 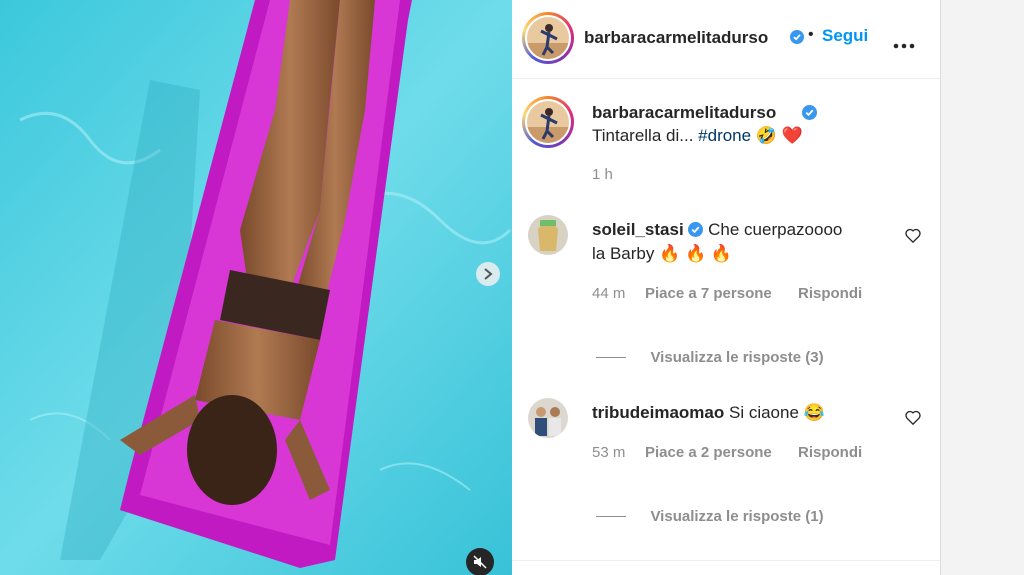 I want to click on comment-text: Che cuerpazoooo, so click(x=775, y=229).